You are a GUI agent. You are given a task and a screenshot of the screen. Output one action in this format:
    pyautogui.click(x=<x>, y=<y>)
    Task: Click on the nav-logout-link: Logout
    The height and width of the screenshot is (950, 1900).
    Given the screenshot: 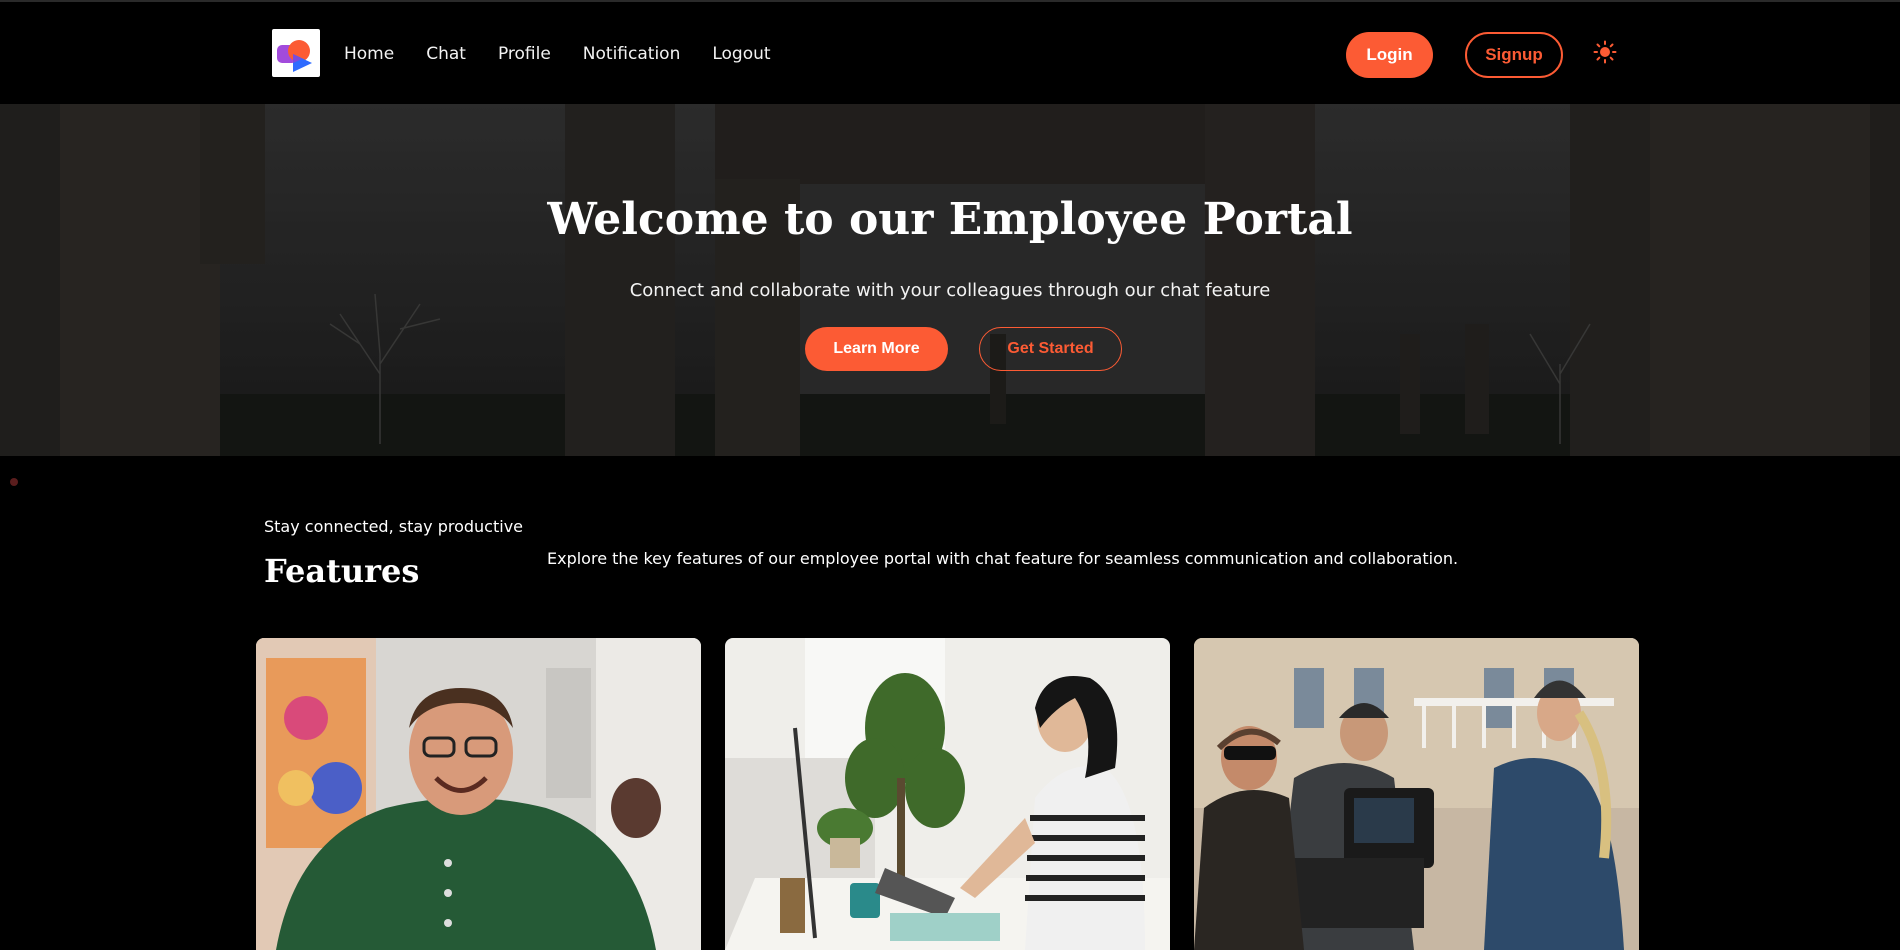 What is the action you would take?
    pyautogui.click(x=741, y=54)
    